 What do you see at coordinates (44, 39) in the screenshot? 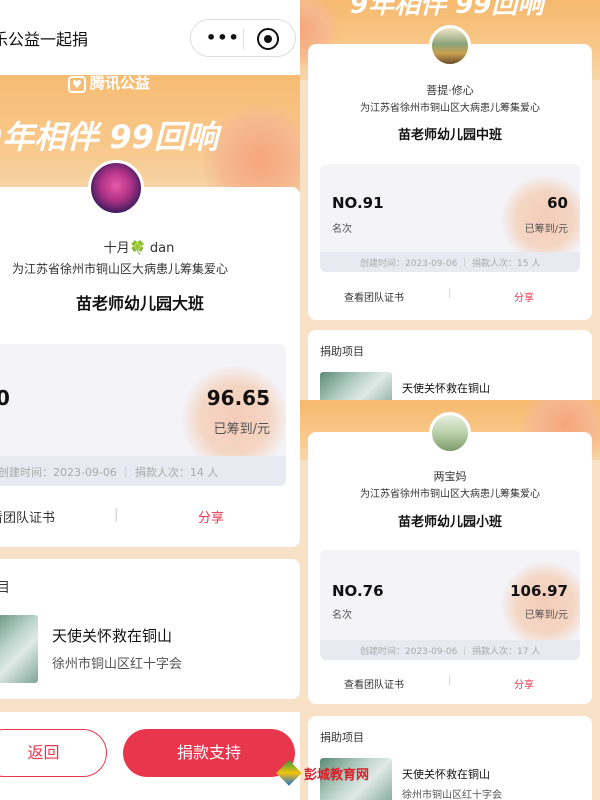
I see `nav-title: 乐公益一起捐` at bounding box center [44, 39].